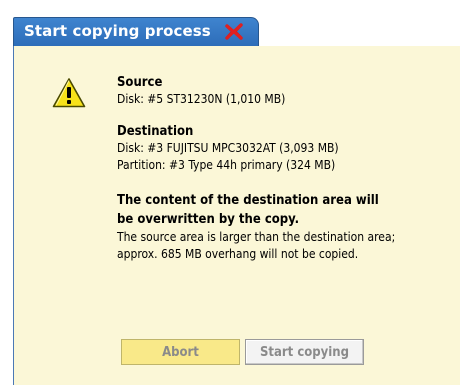  Describe the element at coordinates (234, 32) in the screenshot. I see `close-x-icon` at that location.